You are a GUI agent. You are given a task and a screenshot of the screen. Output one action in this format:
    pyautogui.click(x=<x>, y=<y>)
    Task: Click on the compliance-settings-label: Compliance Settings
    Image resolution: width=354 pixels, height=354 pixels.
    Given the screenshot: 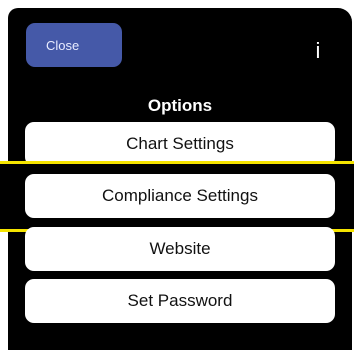 What is the action you would take?
    pyautogui.click(x=180, y=195)
    